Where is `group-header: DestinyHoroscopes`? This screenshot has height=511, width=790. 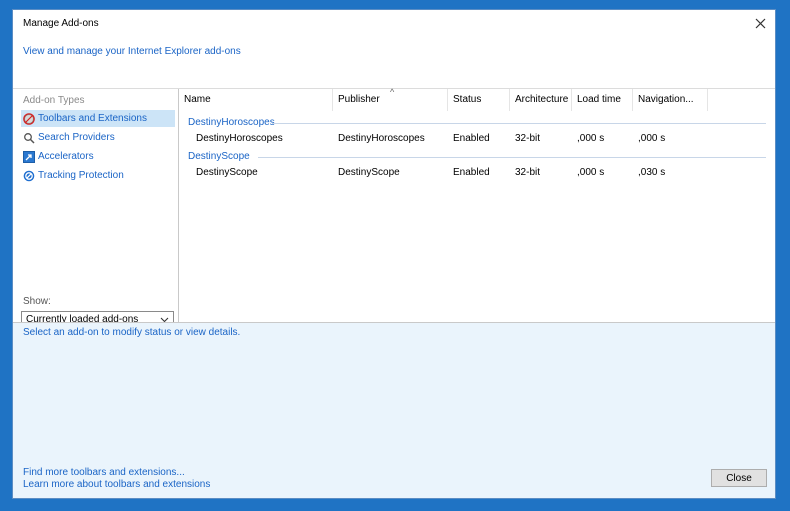
group-header: DestinyHoroscopes is located at coordinates (231, 122).